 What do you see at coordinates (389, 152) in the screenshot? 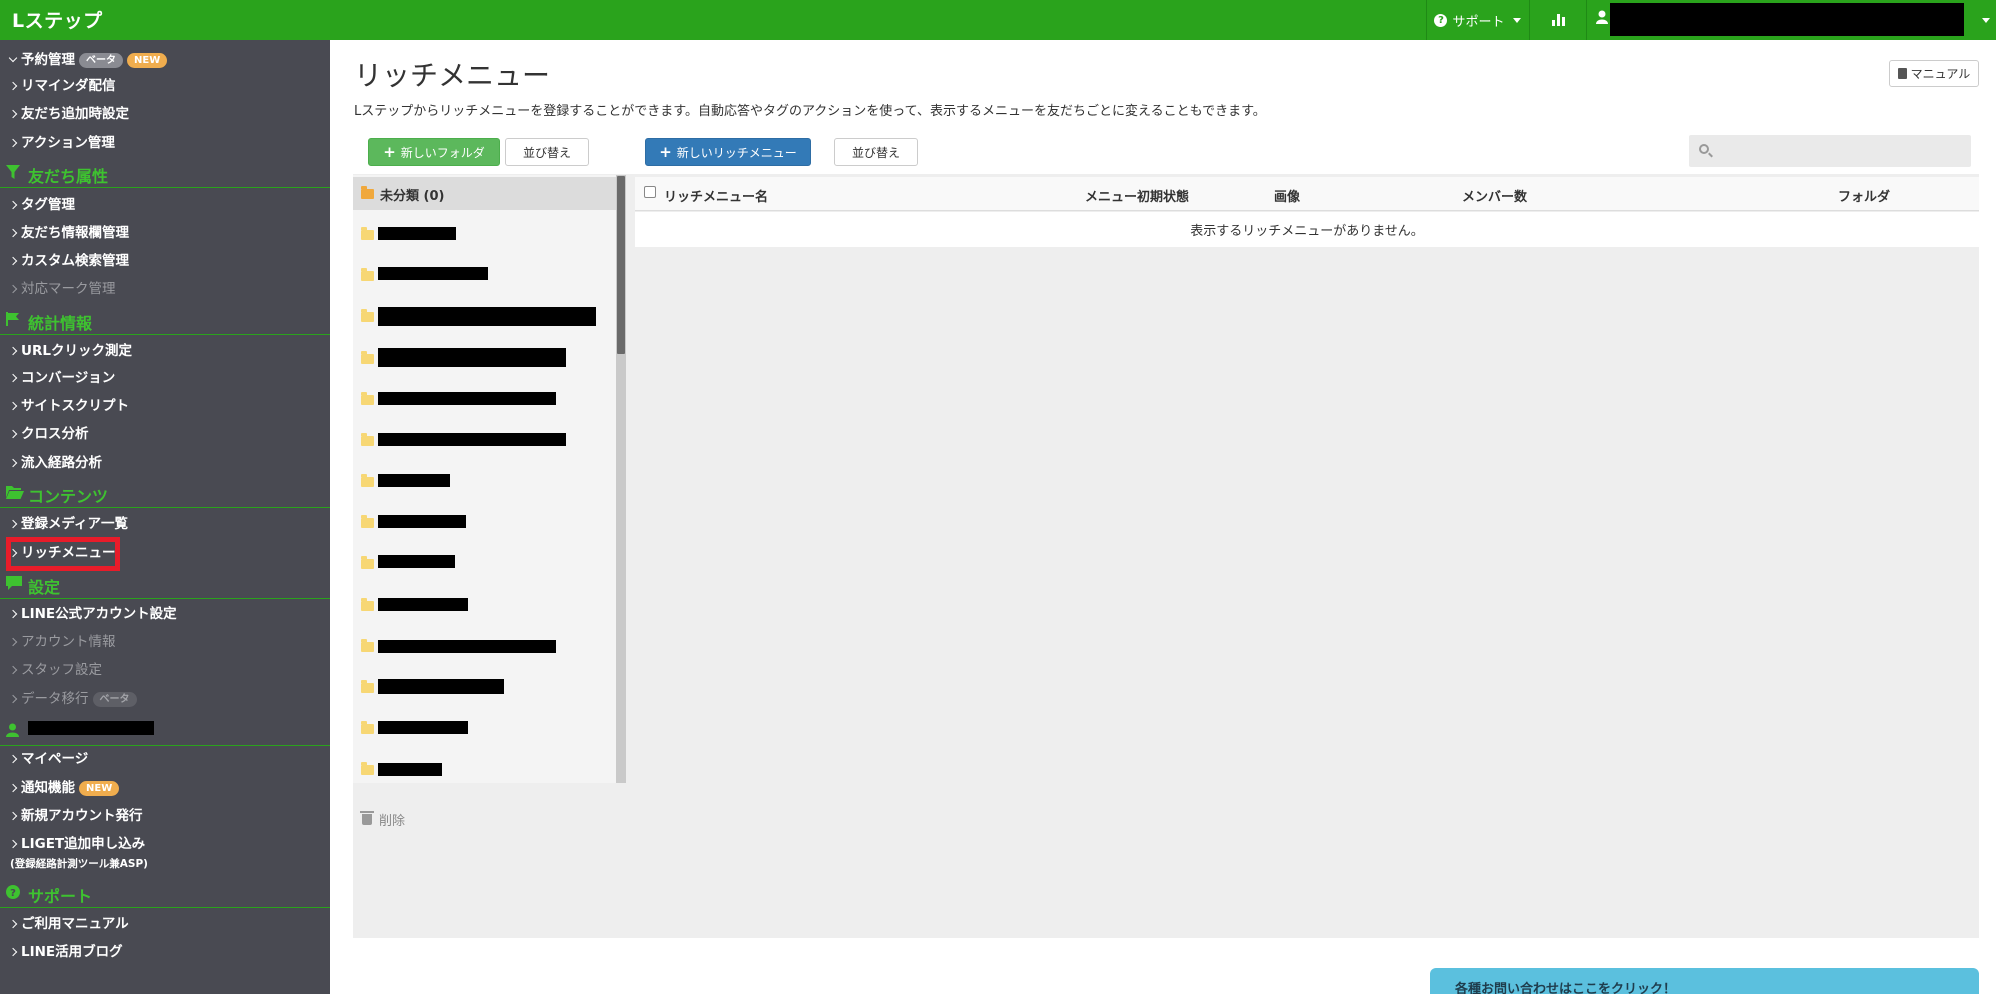
I see `plus-icon: +` at bounding box center [389, 152].